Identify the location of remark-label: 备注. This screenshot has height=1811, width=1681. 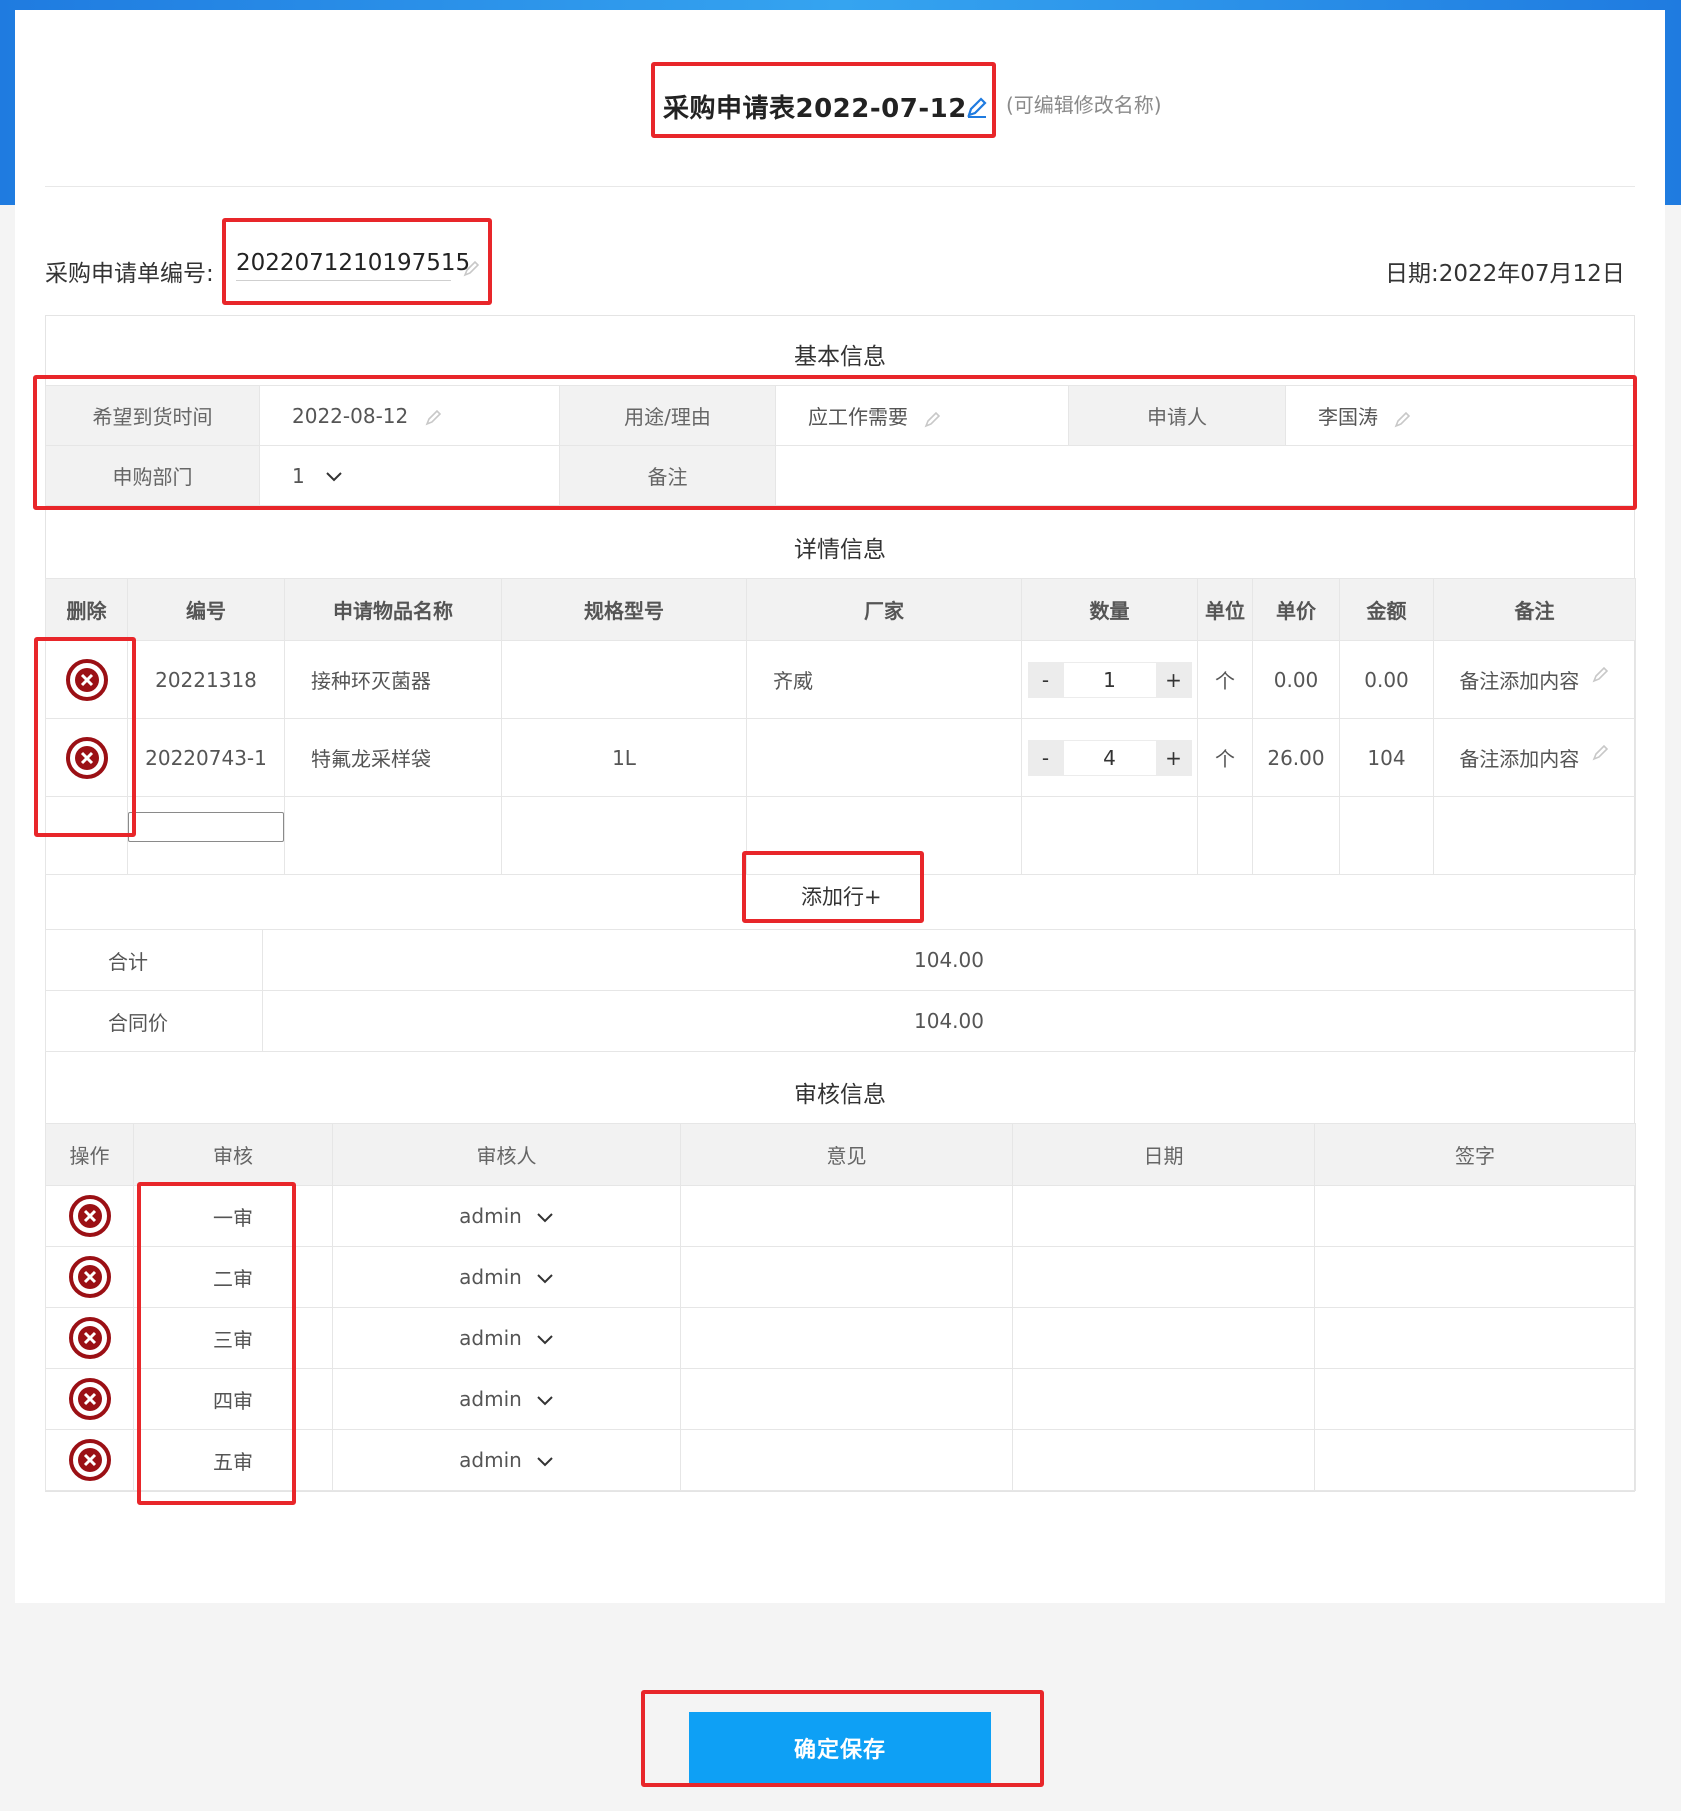
(667, 475).